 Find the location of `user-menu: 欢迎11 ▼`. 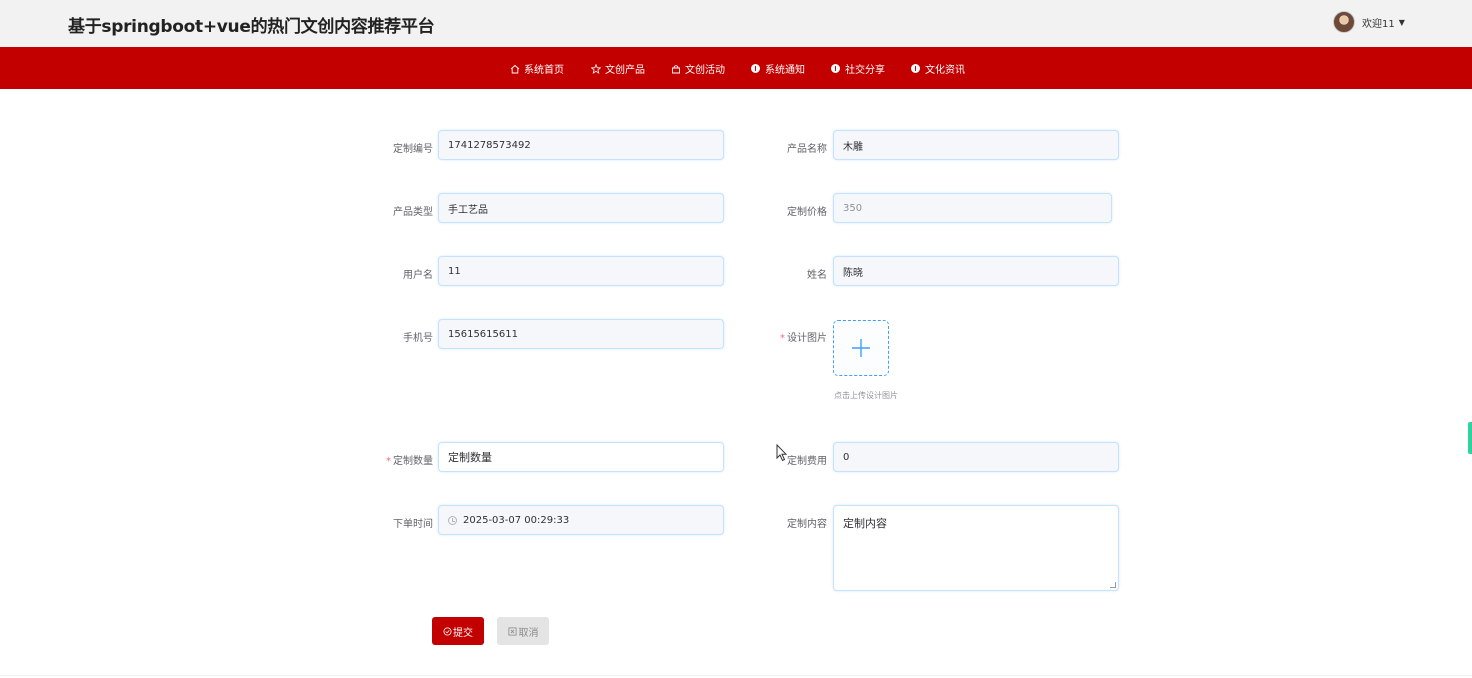

user-menu: 欢迎11 ▼ is located at coordinates (1369, 22).